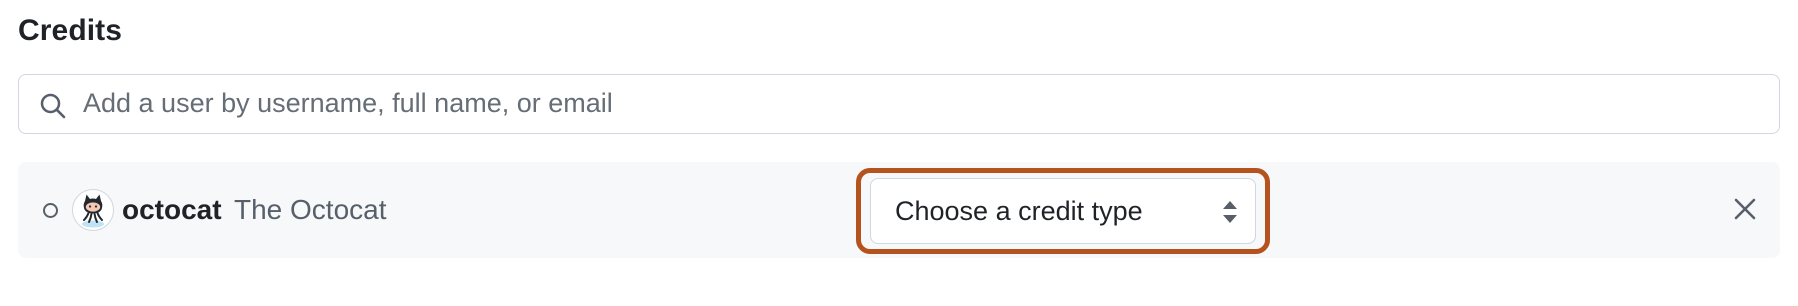 The height and width of the screenshot is (306, 1798). Describe the element at coordinates (1019, 211) in the screenshot. I see `credit-type-selected-value: Choose a credit type` at that location.